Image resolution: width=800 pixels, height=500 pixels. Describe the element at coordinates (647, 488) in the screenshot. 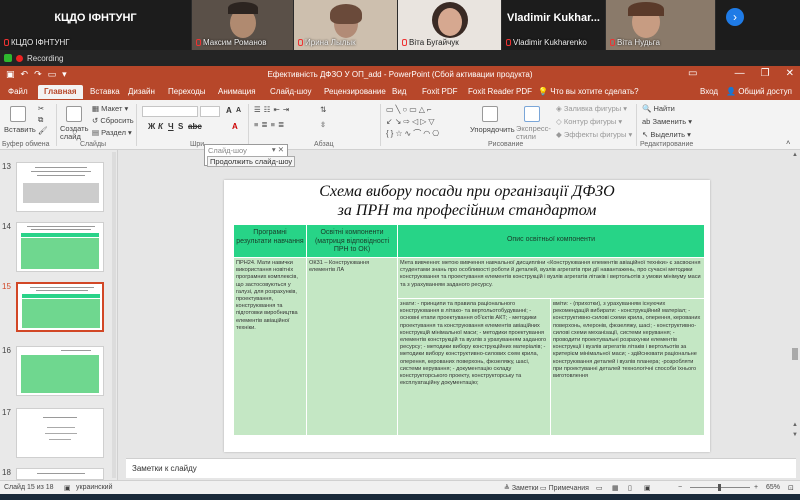

I see `slideshow-view-icon: ▣` at that location.